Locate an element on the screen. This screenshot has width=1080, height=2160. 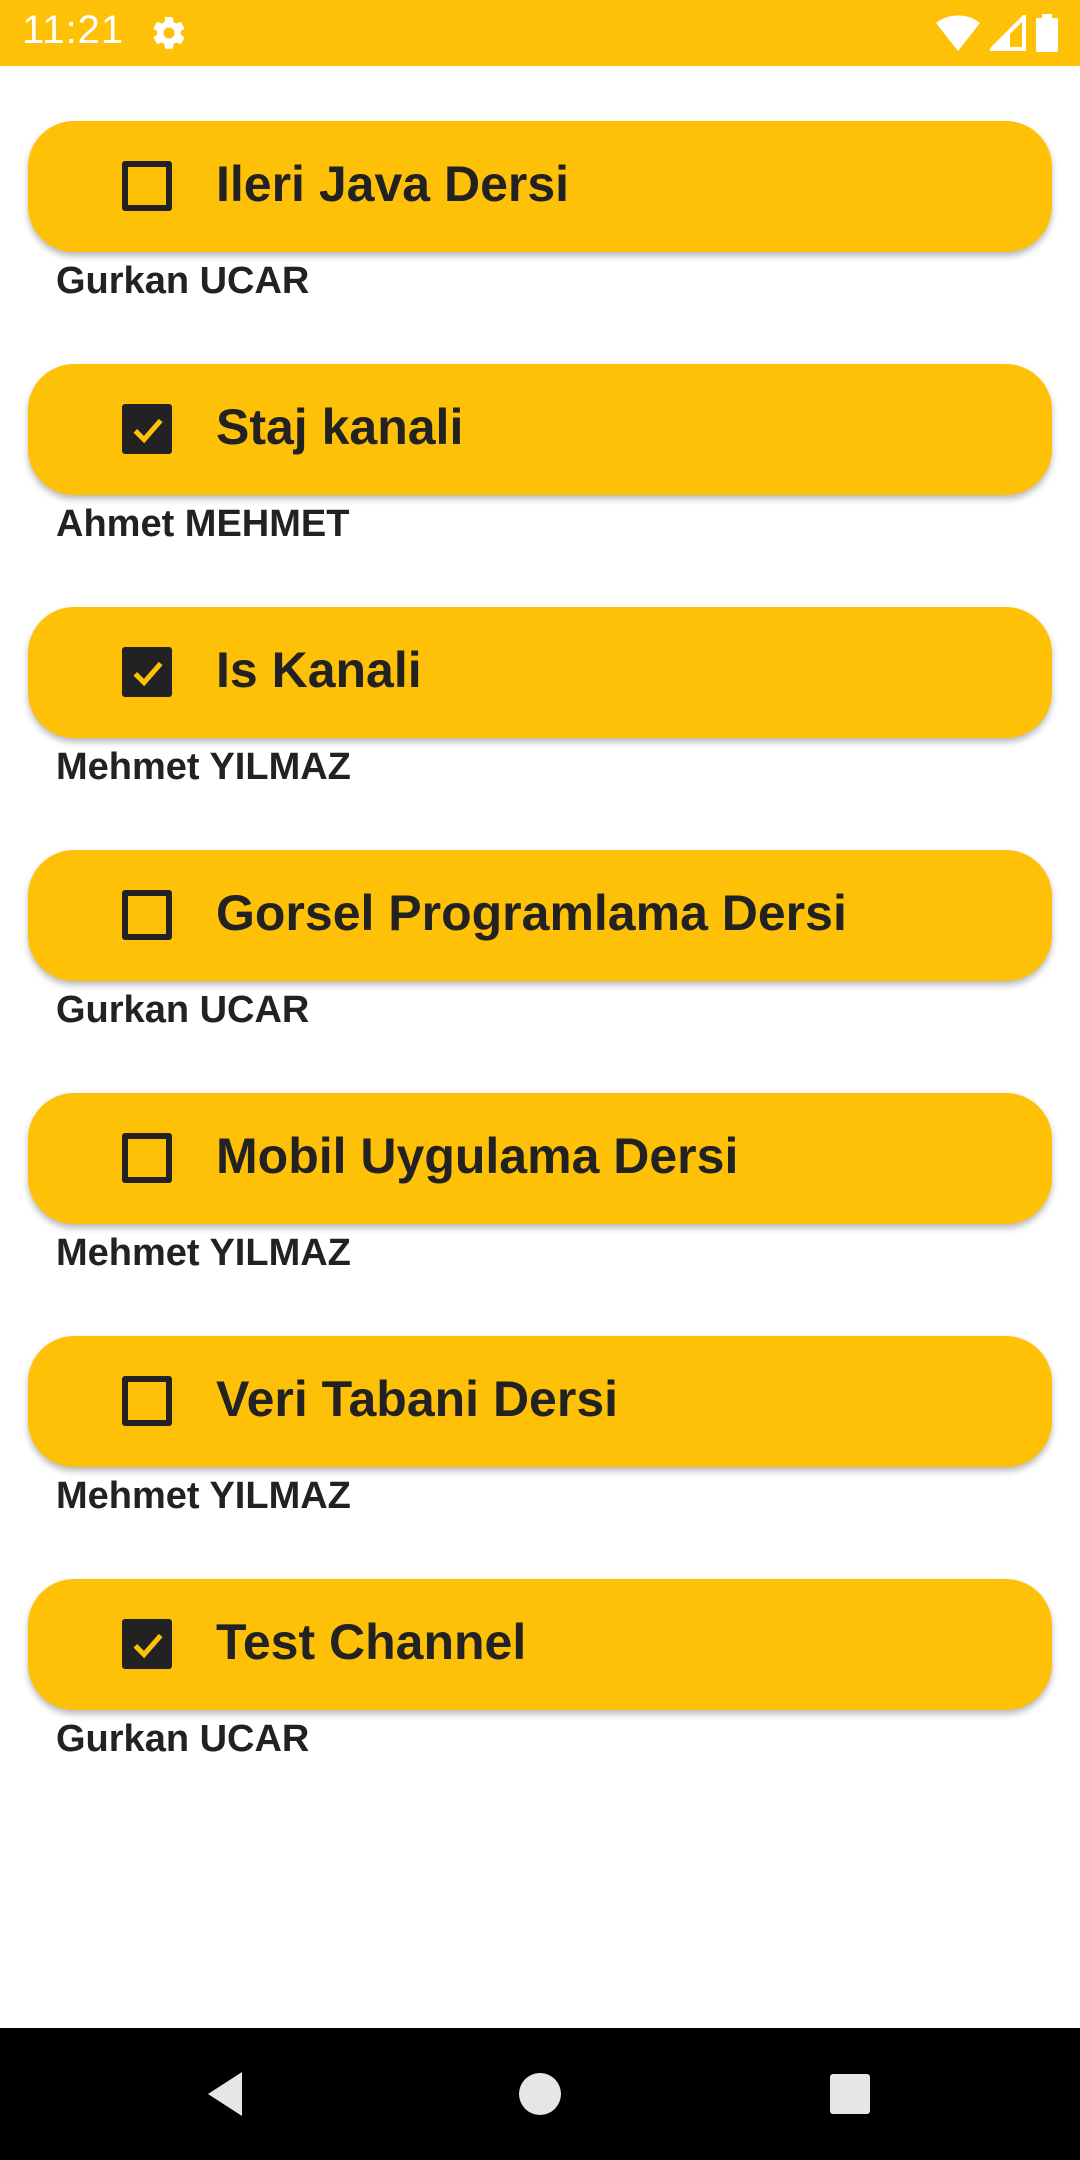
home-icon is located at coordinates (540, 2094).